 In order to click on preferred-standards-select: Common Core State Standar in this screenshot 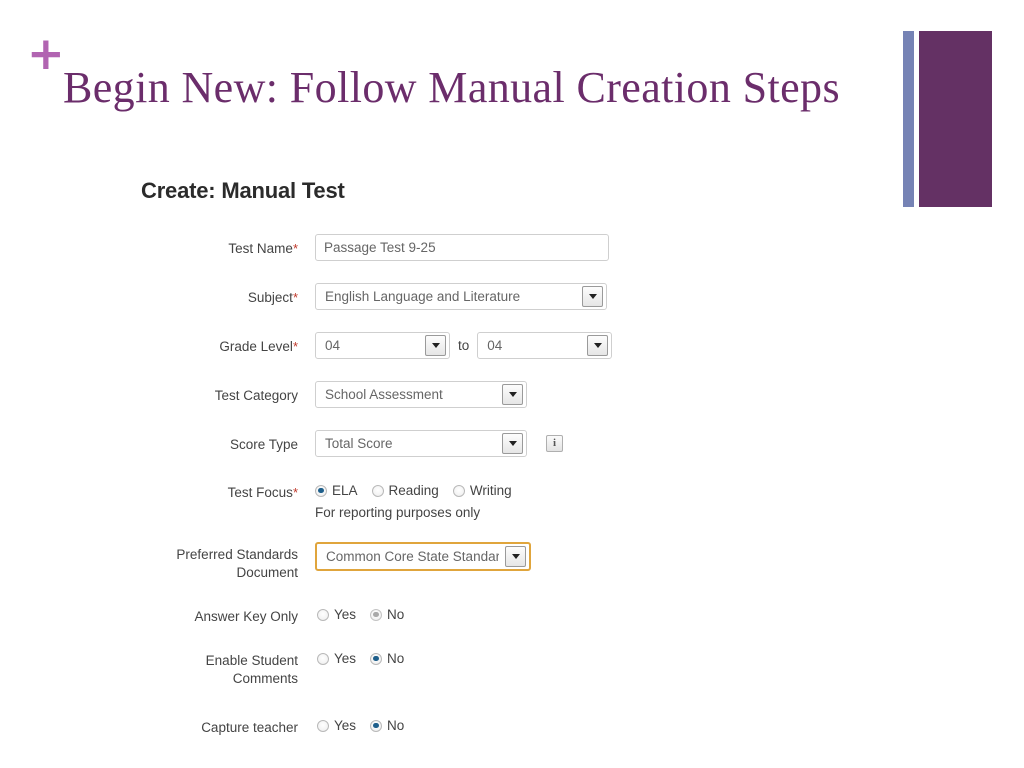, I will do `click(423, 556)`.